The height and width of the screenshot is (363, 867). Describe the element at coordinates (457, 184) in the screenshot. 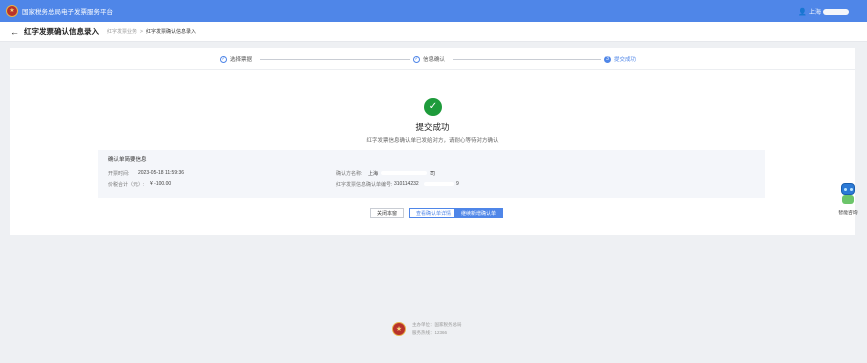

I see `confirm-no-suffix: 9` at that location.